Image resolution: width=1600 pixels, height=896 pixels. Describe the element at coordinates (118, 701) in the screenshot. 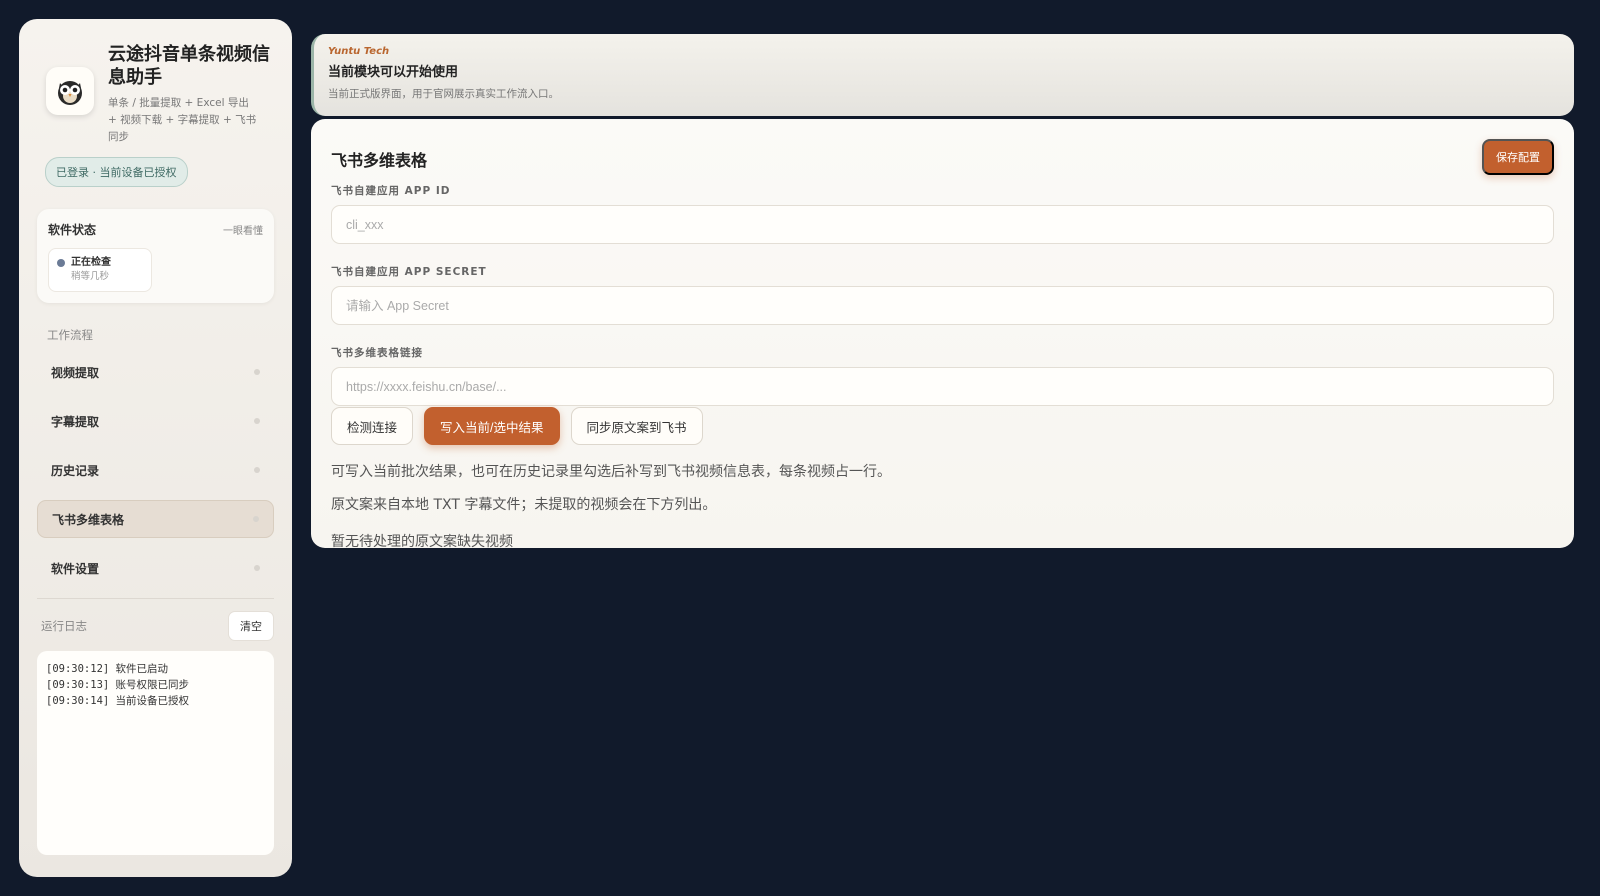

I see `log-line: [09:30:14] 当前设备已授权` at that location.